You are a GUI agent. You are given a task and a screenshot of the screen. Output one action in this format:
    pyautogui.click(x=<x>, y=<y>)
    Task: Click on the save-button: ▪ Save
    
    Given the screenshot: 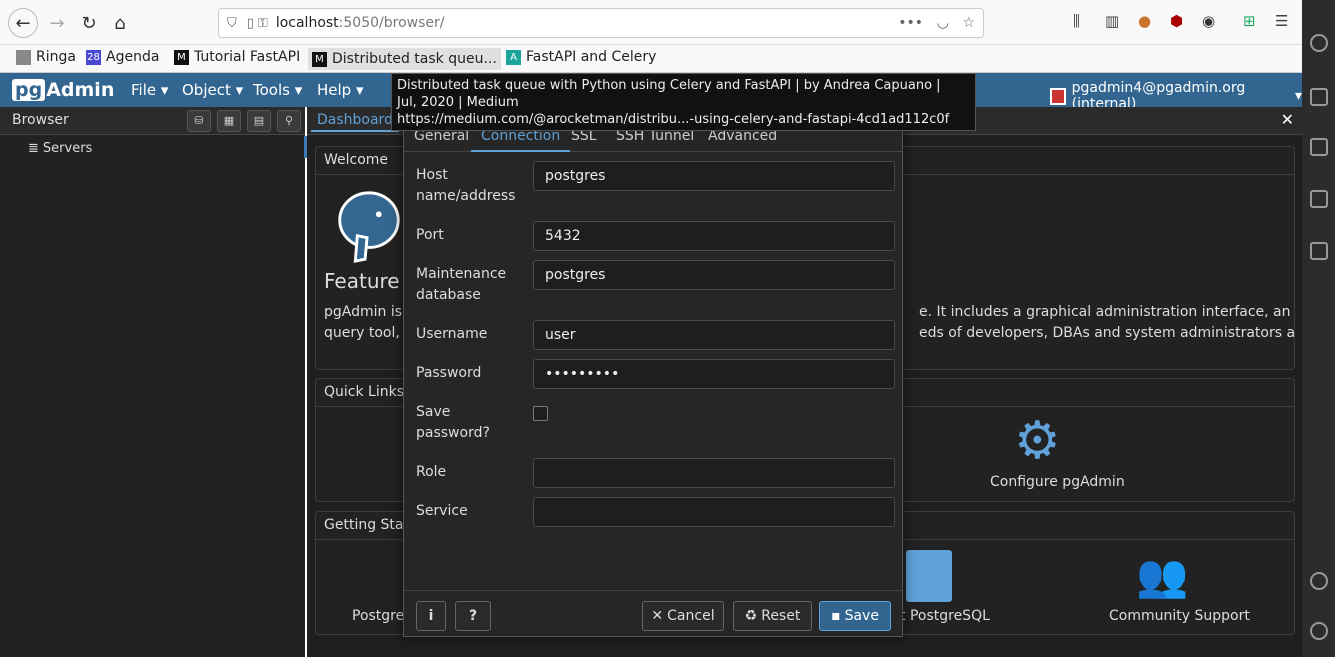 What is the action you would take?
    pyautogui.click(x=855, y=616)
    